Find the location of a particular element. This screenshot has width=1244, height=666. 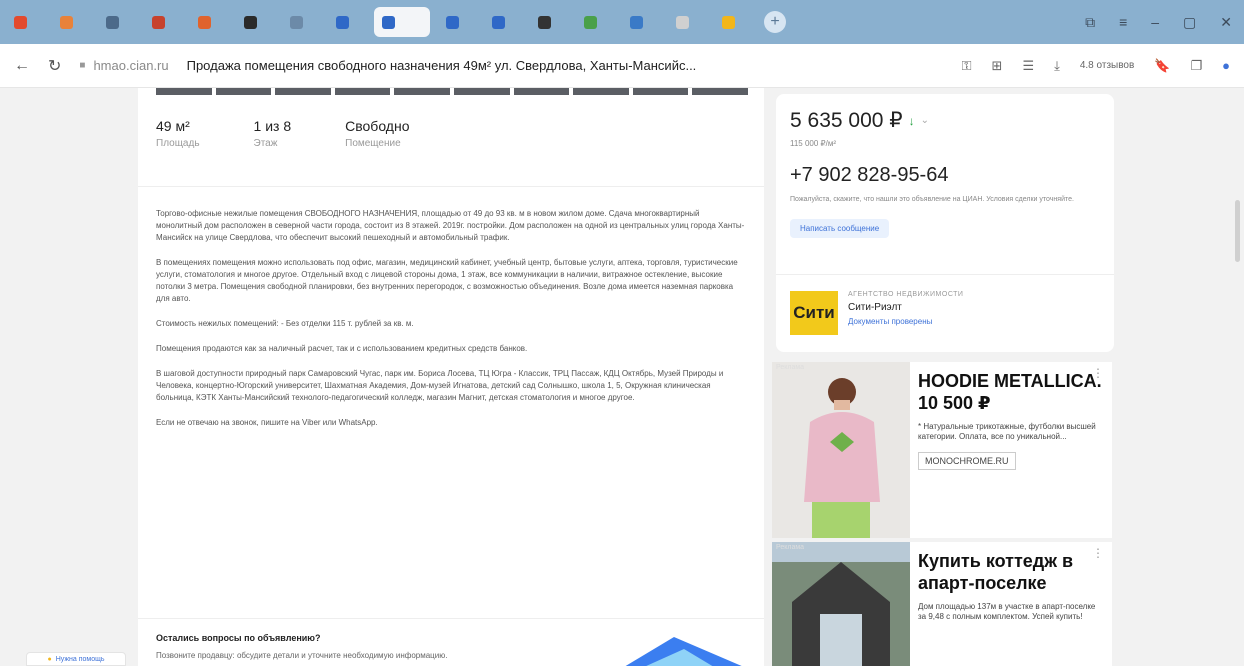

price: 5 635 000 ₽ is located at coordinates (846, 120).